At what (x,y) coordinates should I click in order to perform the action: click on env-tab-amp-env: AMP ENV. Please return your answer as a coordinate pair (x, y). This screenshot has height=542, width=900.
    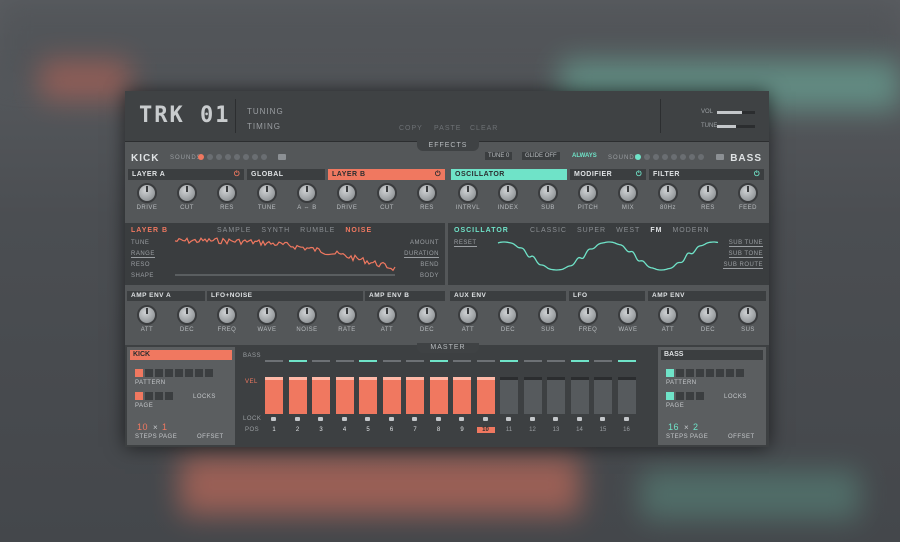
    Looking at the image, I should click on (707, 296).